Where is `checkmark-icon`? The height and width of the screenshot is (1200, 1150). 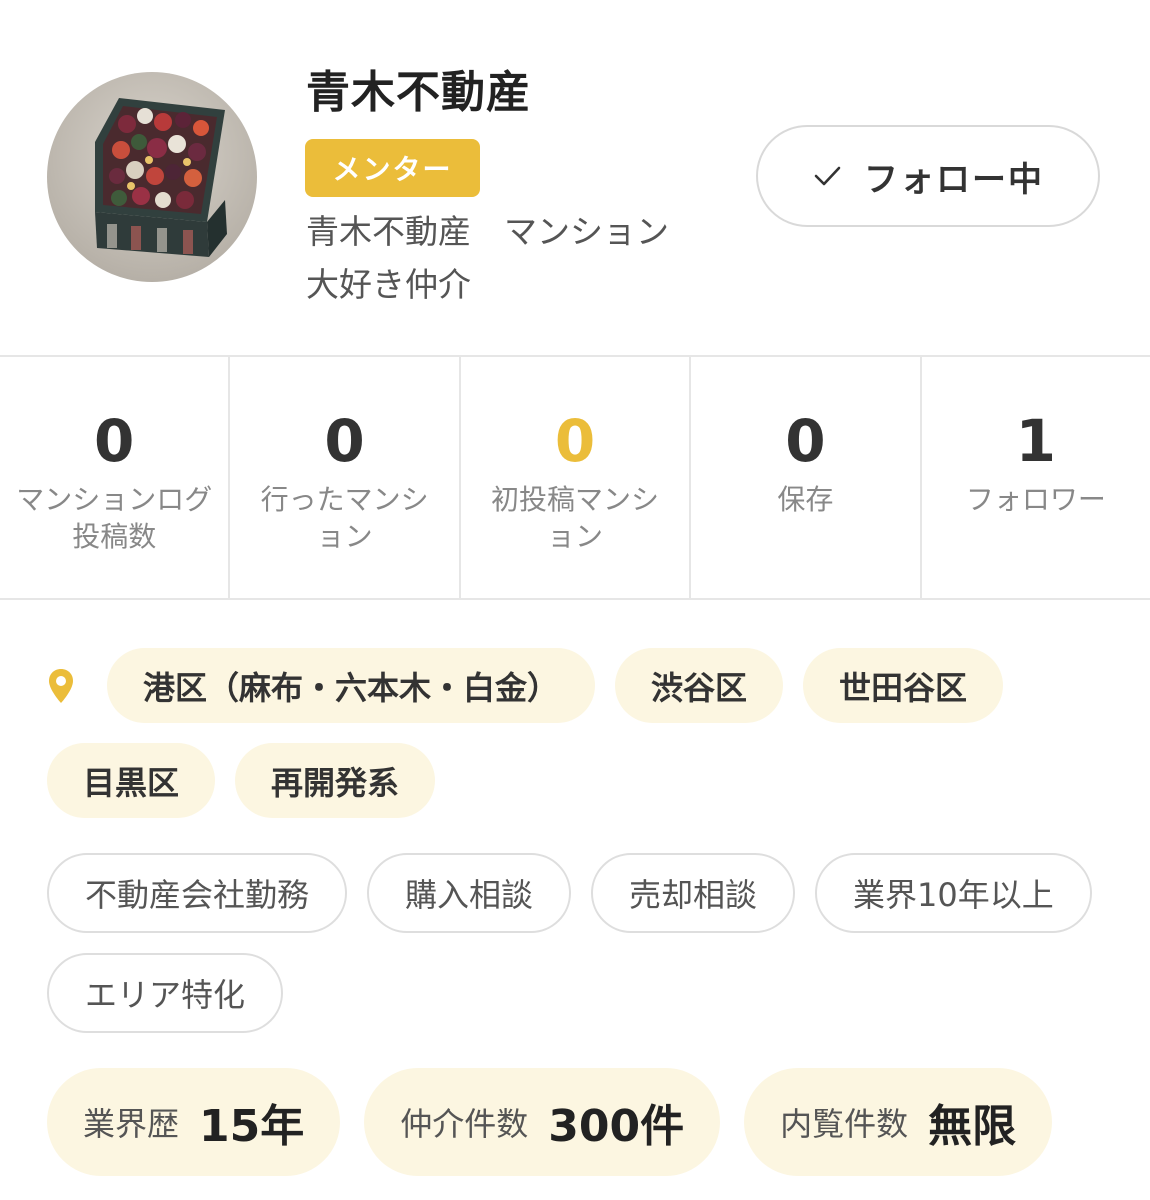
checkmark-icon is located at coordinates (827, 176).